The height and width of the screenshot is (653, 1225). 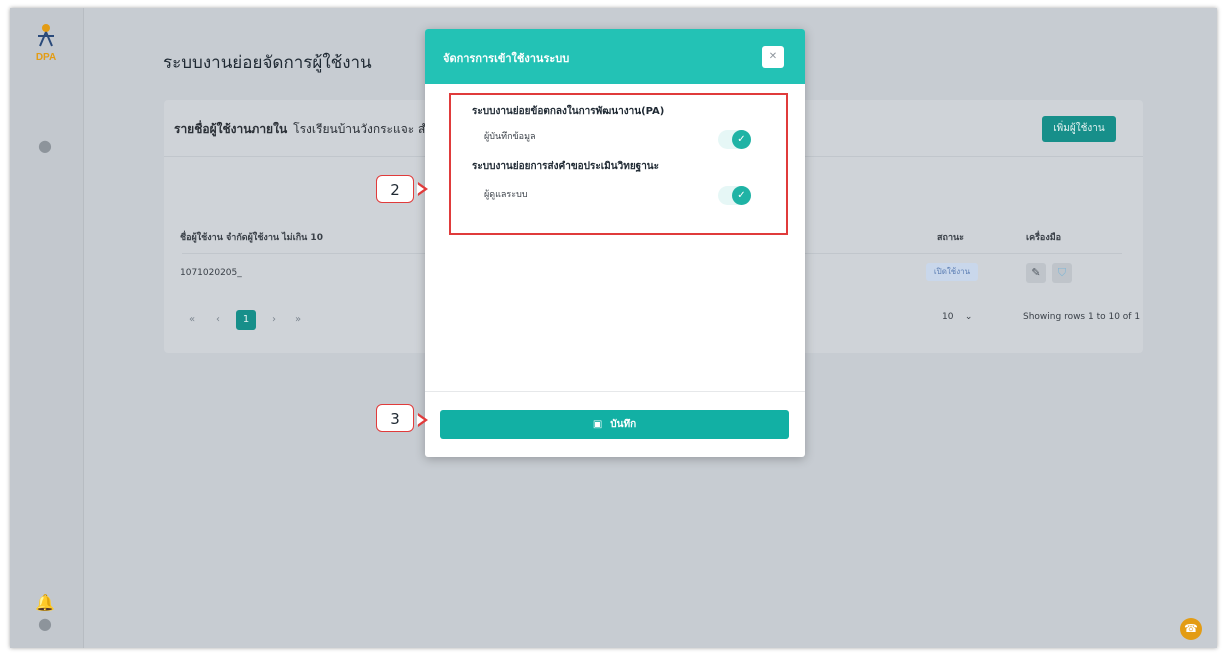 What do you see at coordinates (274, 320) in the screenshot?
I see `pager-next: ›` at bounding box center [274, 320].